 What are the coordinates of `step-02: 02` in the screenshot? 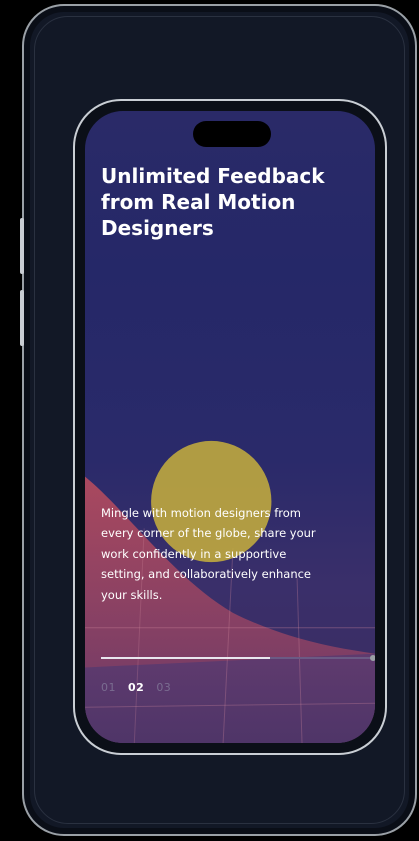 It's located at (136, 687).